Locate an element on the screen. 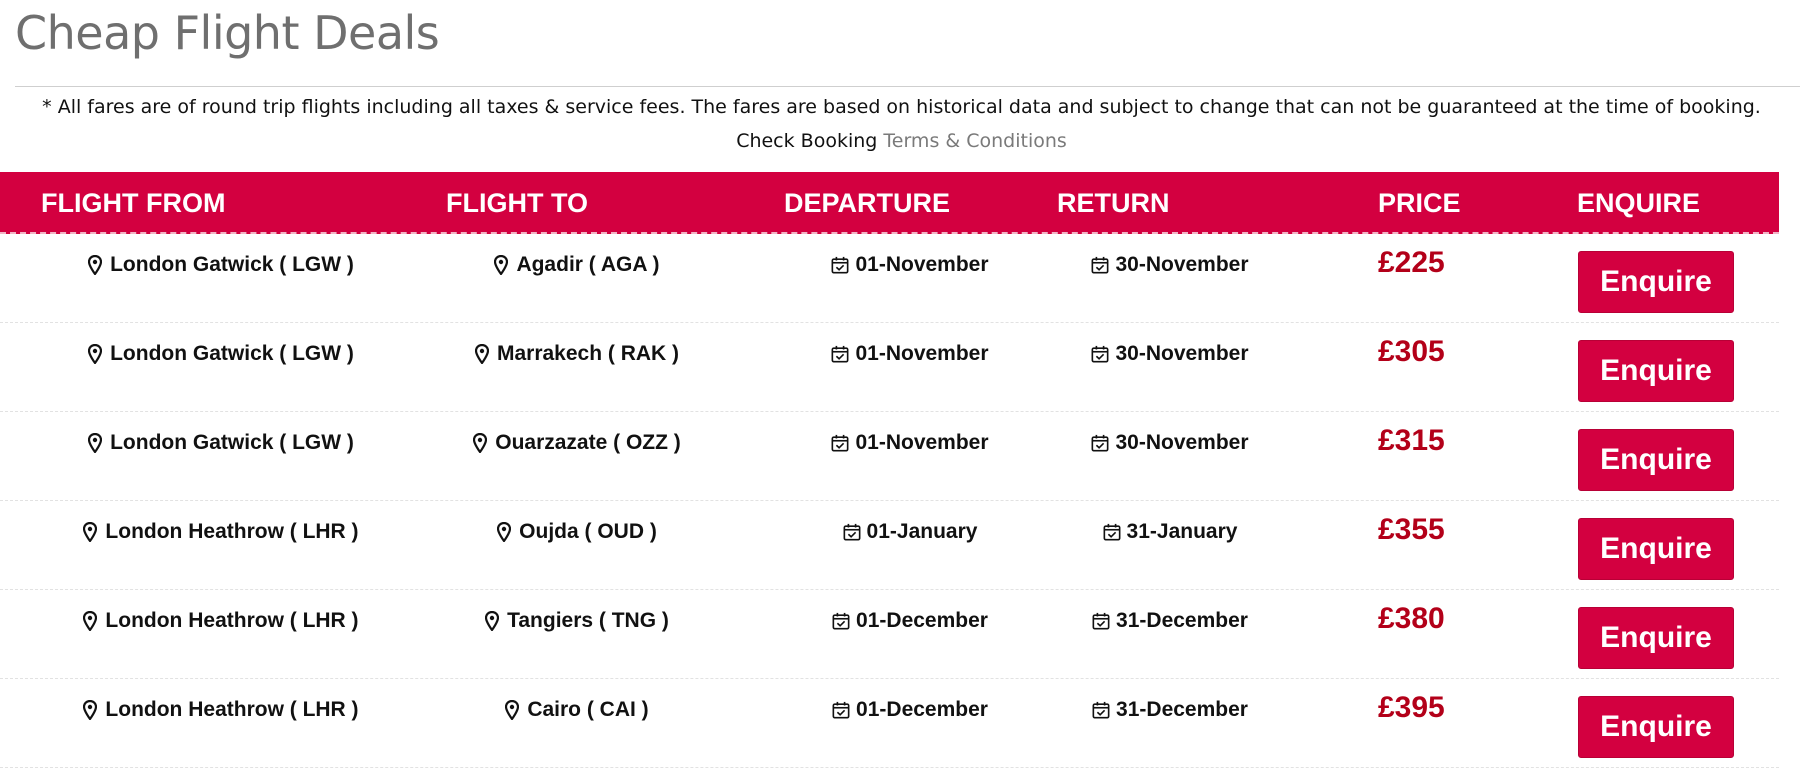  check-booking-label: Check Booking is located at coordinates (807, 141).